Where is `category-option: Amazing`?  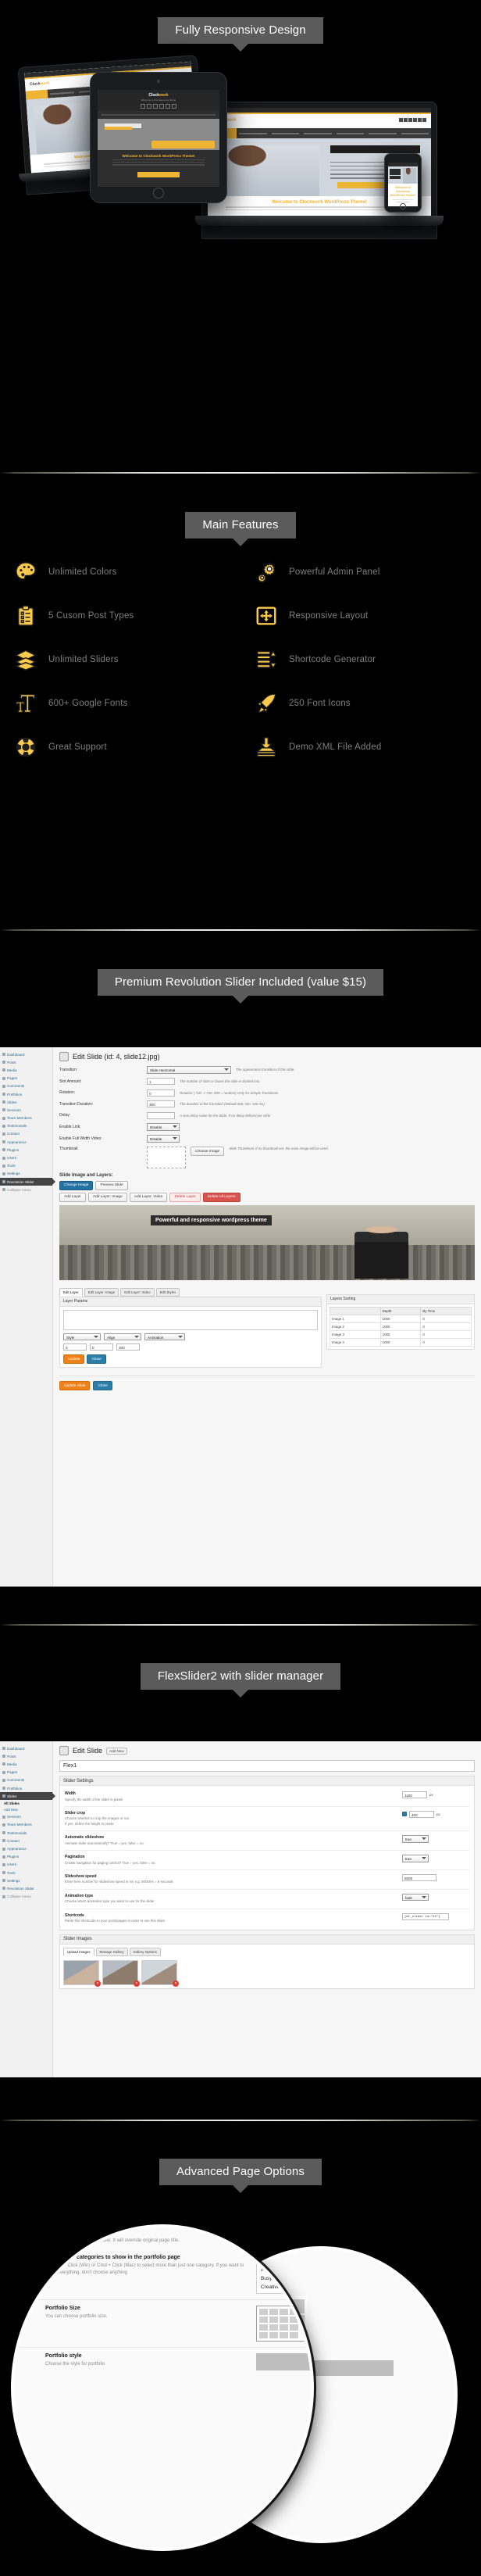
category-option: Amazing is located at coordinates (284, 2261).